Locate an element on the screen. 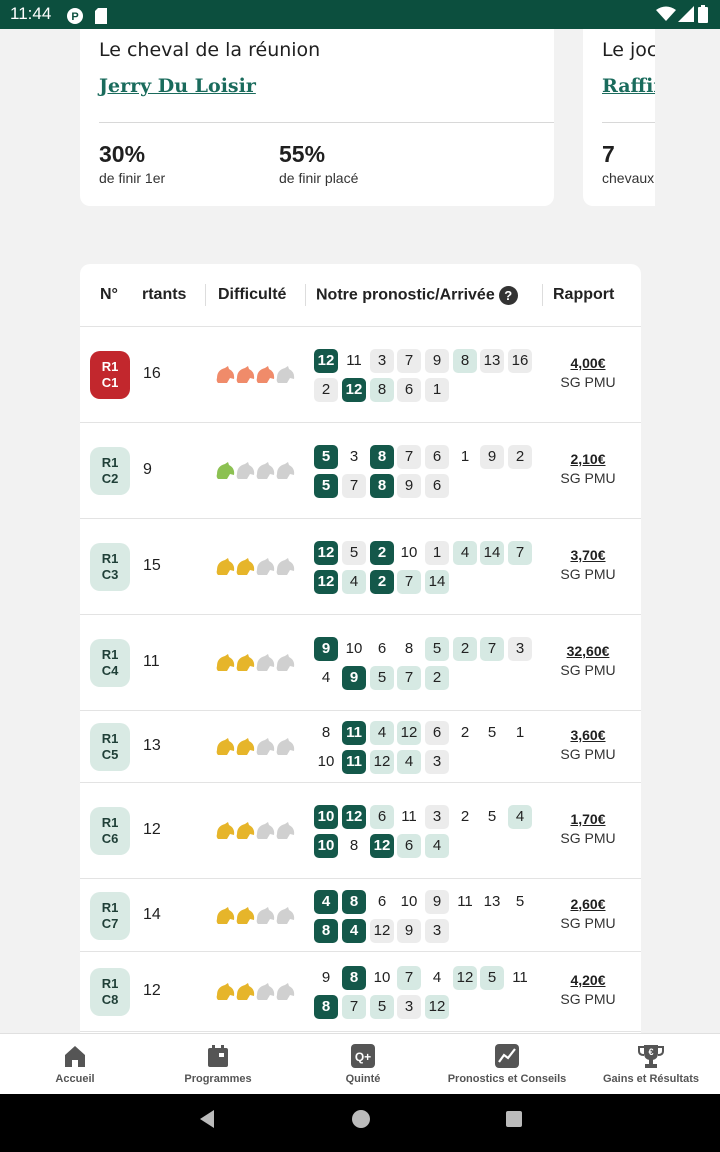 The width and height of the screenshot is (720, 1152). nav-gains: € Gains et Résultats is located at coordinates (651, 1064).